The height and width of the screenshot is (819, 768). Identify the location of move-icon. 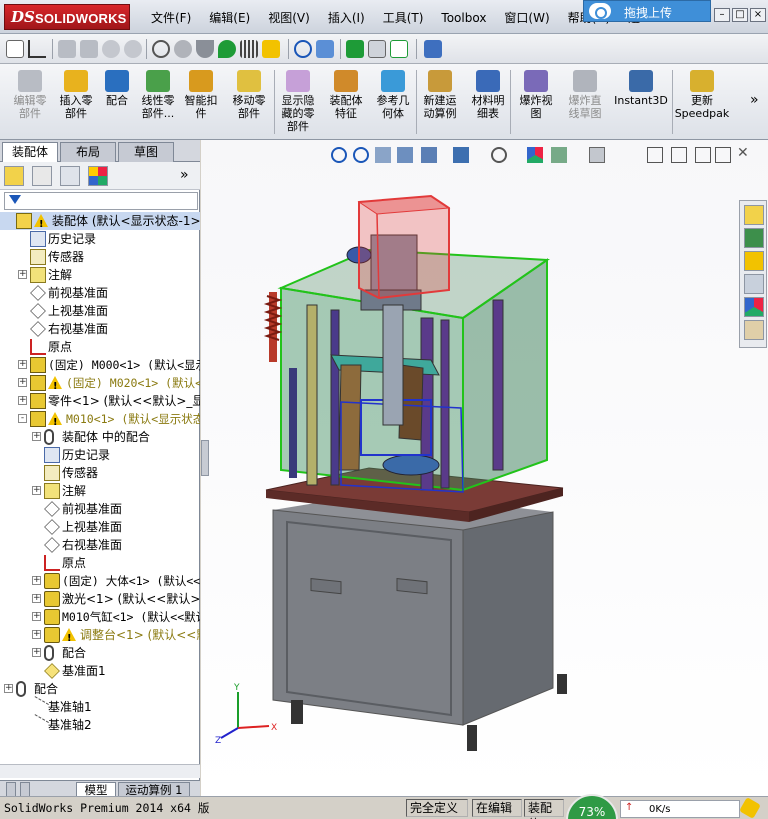
(271, 49).